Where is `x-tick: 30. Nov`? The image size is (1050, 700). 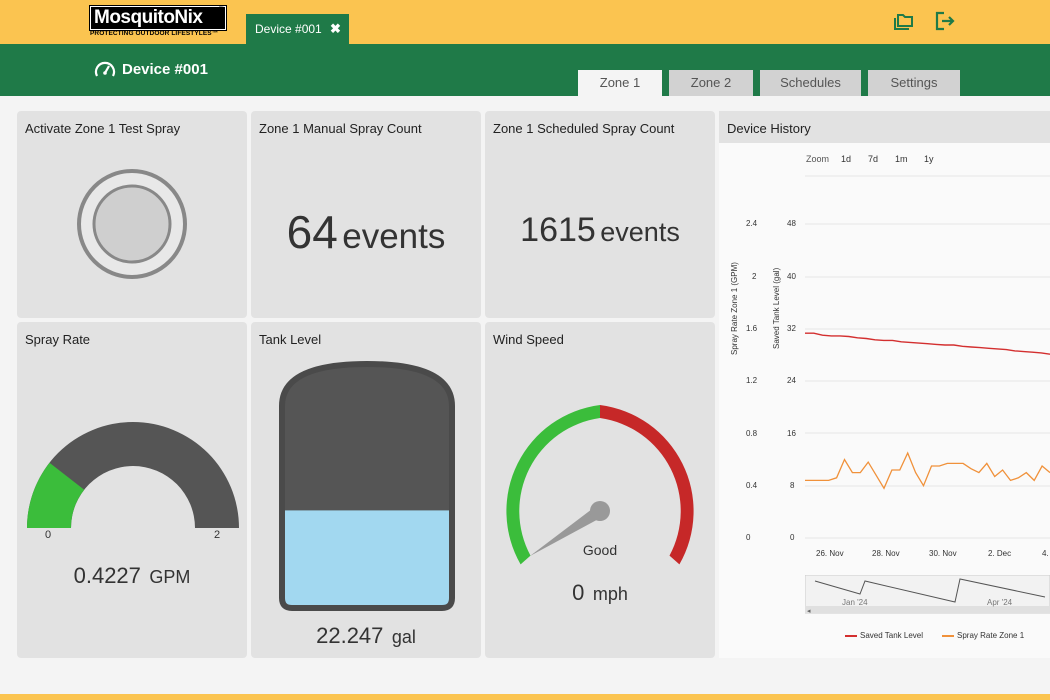 x-tick: 30. Nov is located at coordinates (943, 553).